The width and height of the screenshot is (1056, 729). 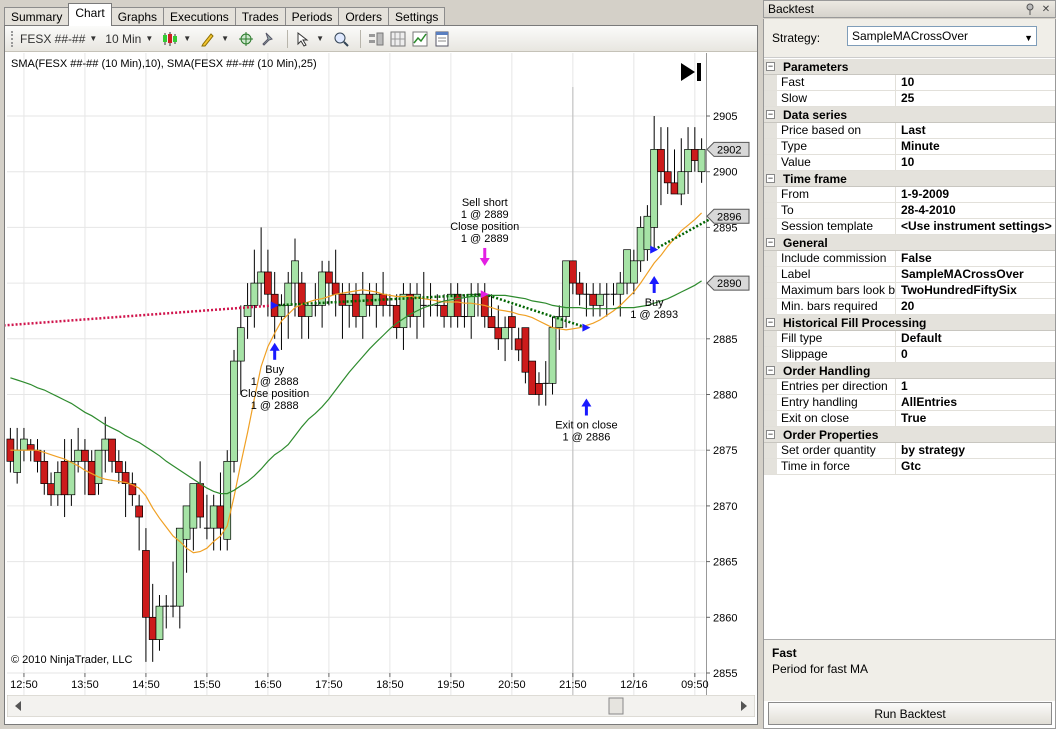 I want to click on category-order-handling: − Order Handling, so click(x=909, y=371).